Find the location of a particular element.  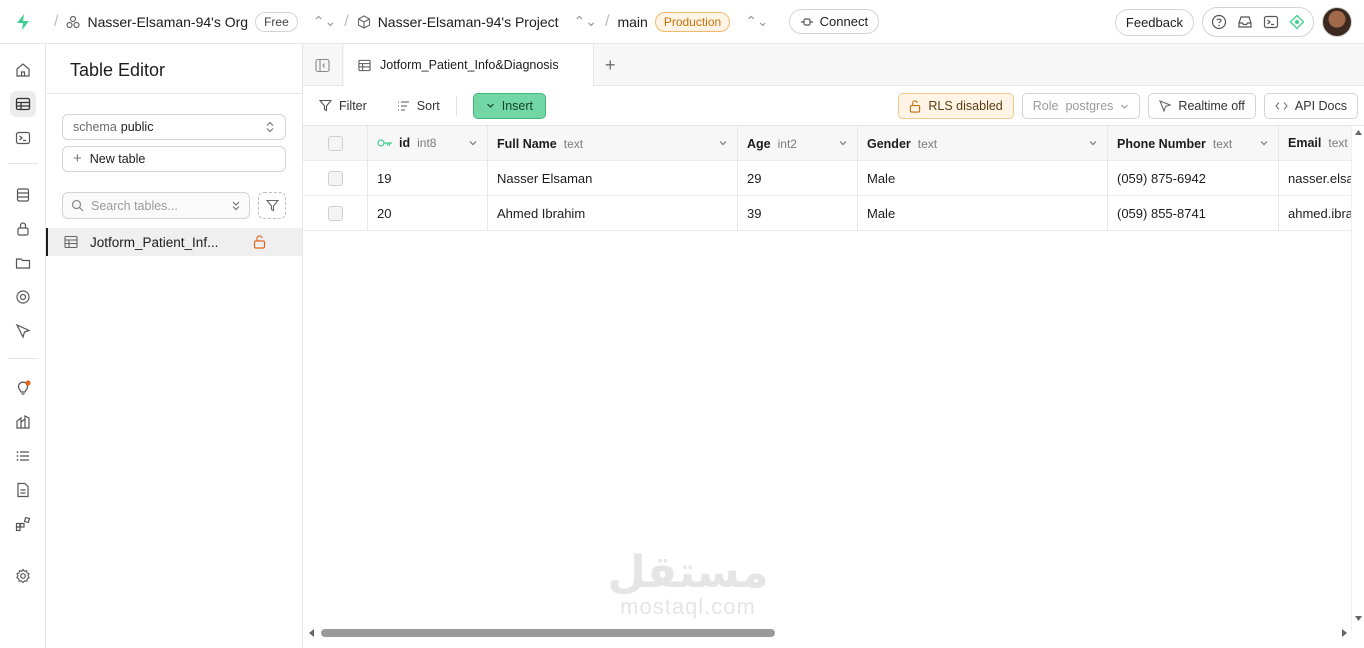

supabase-logo-icon is located at coordinates (23, 22).